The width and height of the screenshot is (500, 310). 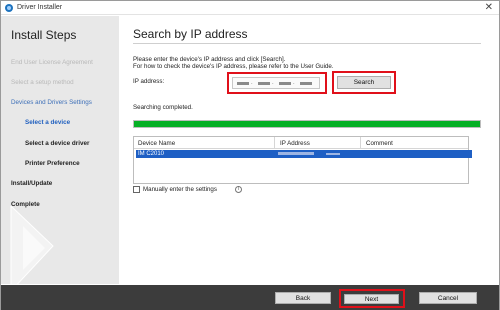 I want to click on step-install-update: Install/Update, so click(x=32, y=183).